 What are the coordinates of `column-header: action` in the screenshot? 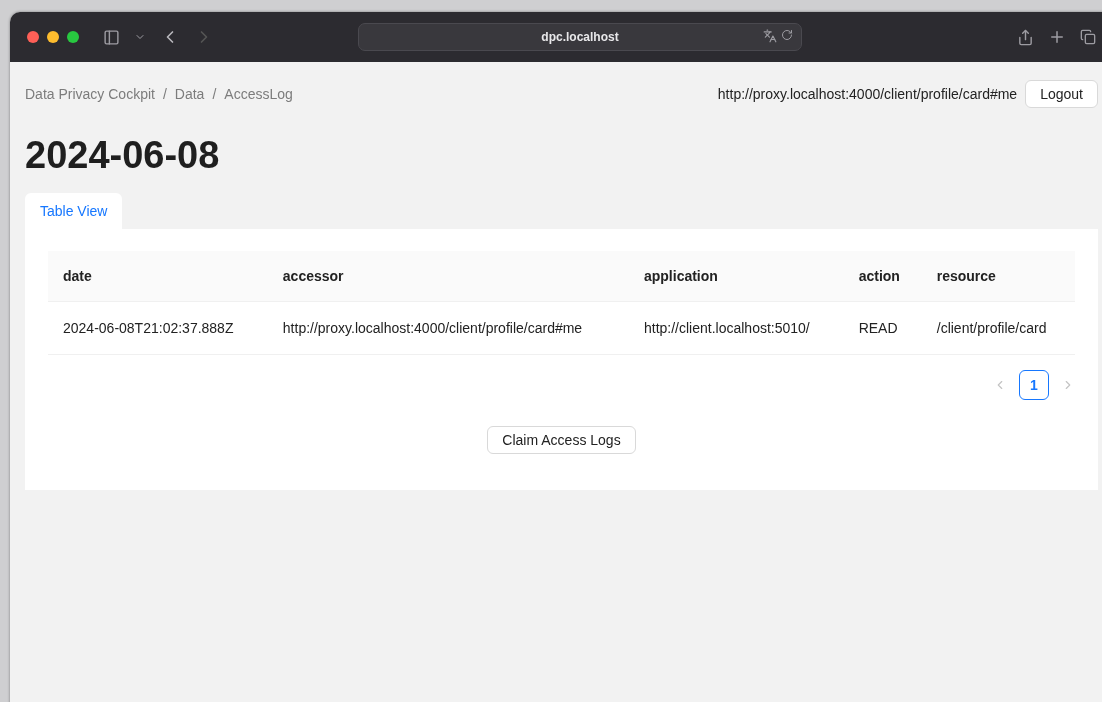 It's located at (882, 276).